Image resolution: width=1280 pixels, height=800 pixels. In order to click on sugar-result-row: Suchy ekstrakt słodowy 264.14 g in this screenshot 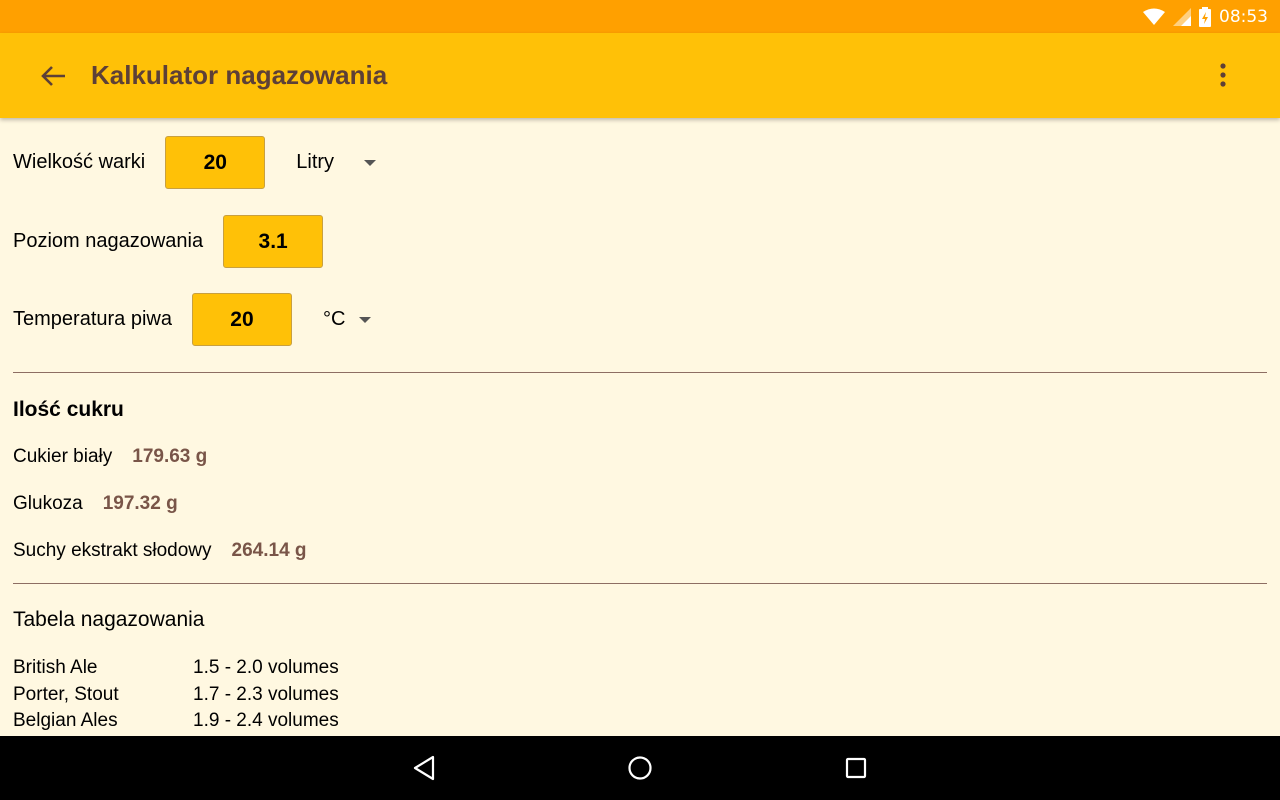, I will do `click(160, 551)`.